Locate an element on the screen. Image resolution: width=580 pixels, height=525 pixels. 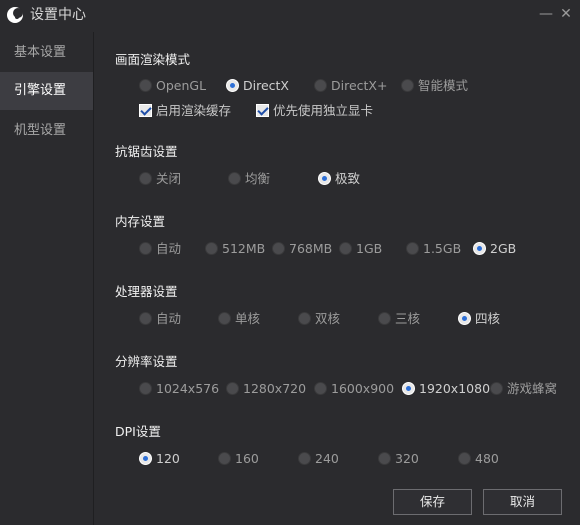
minimize-icon: — is located at coordinates (546, 14).